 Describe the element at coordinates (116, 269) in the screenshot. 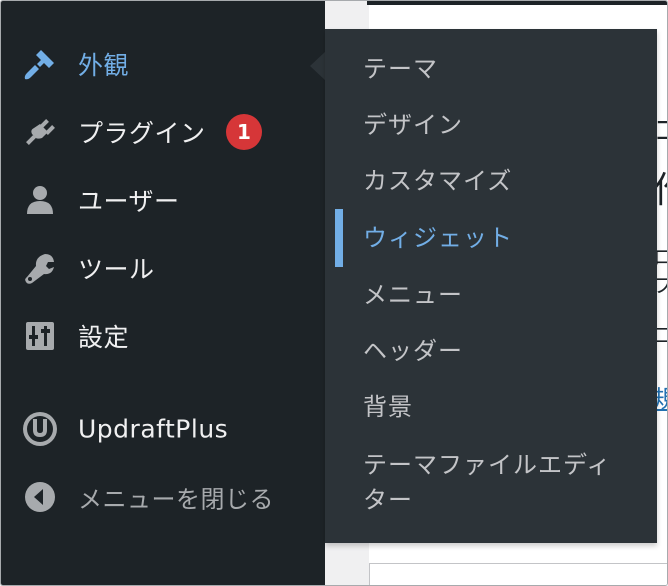

I see `sidebar-item-label: ツール` at that location.